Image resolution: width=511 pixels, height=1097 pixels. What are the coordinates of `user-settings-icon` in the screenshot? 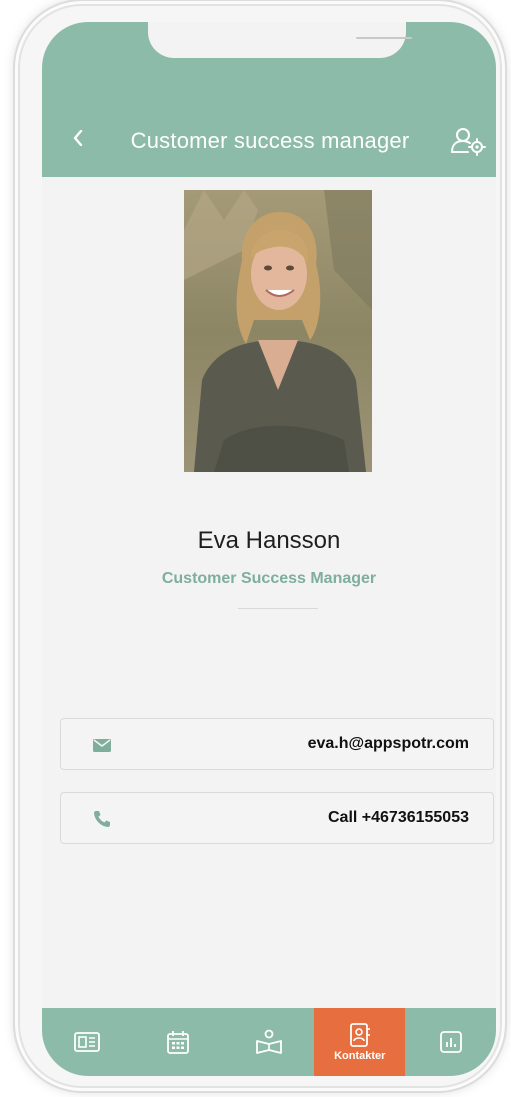 It's located at (469, 141).